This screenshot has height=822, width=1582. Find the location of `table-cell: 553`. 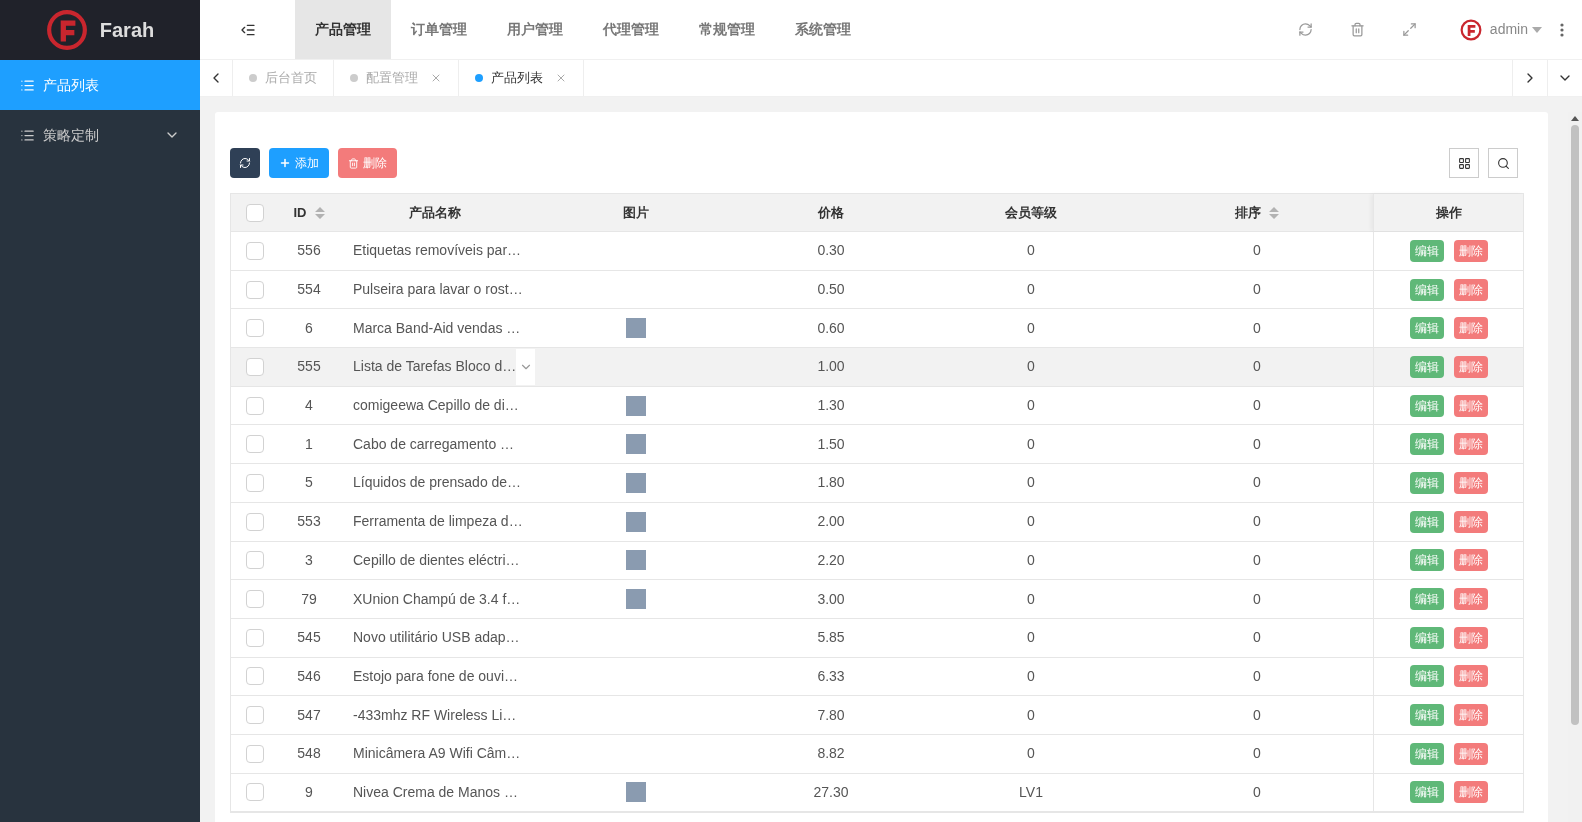

table-cell: 553 is located at coordinates (309, 521).